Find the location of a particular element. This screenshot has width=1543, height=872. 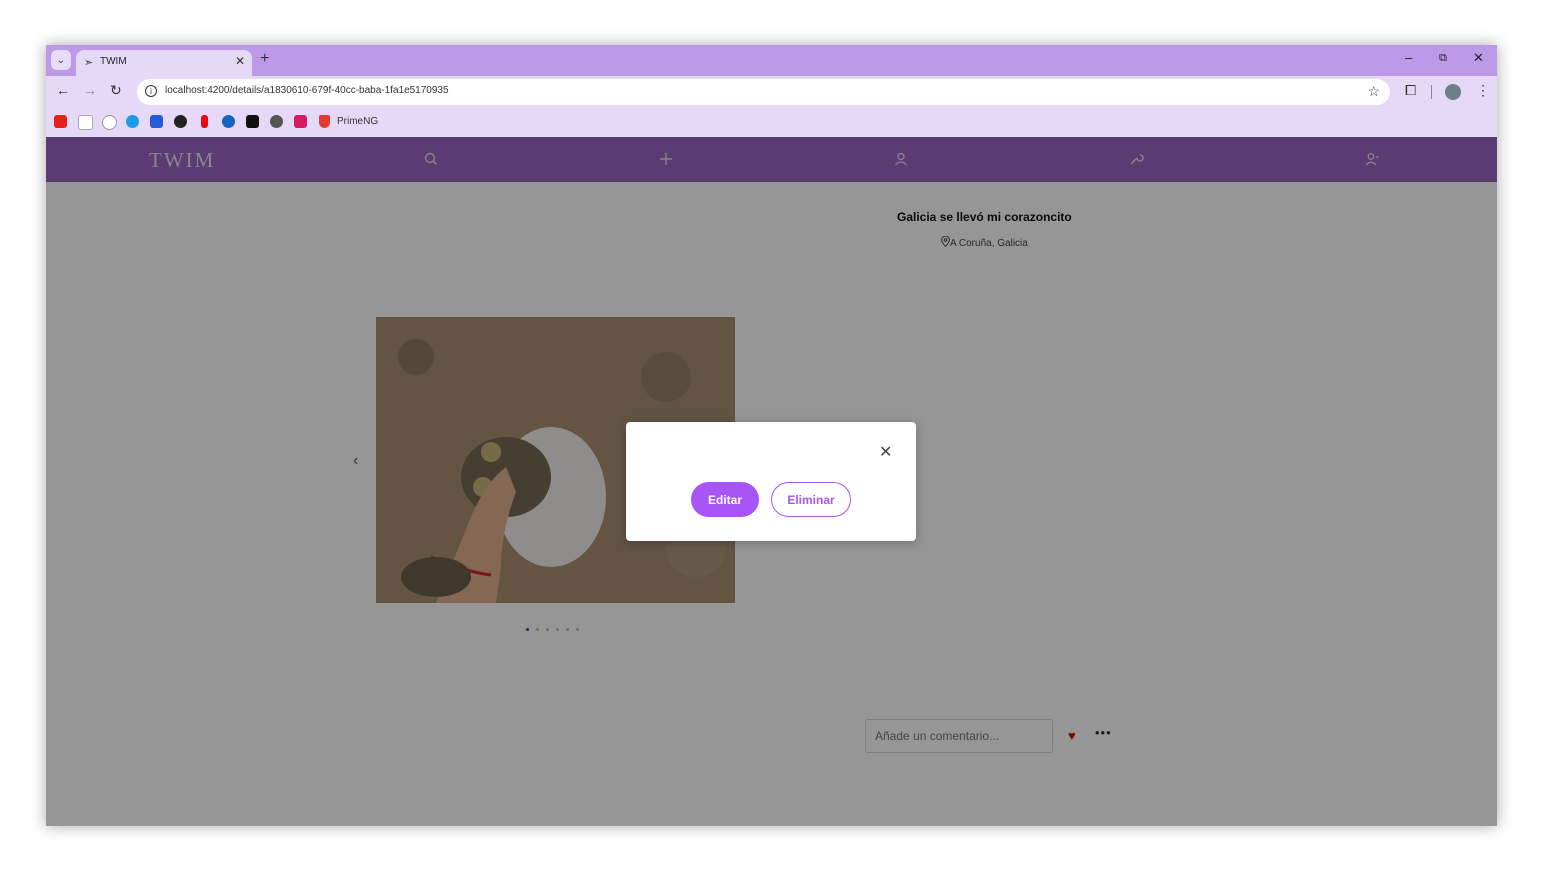

amazon-bookmark-icon is located at coordinates (85, 122).